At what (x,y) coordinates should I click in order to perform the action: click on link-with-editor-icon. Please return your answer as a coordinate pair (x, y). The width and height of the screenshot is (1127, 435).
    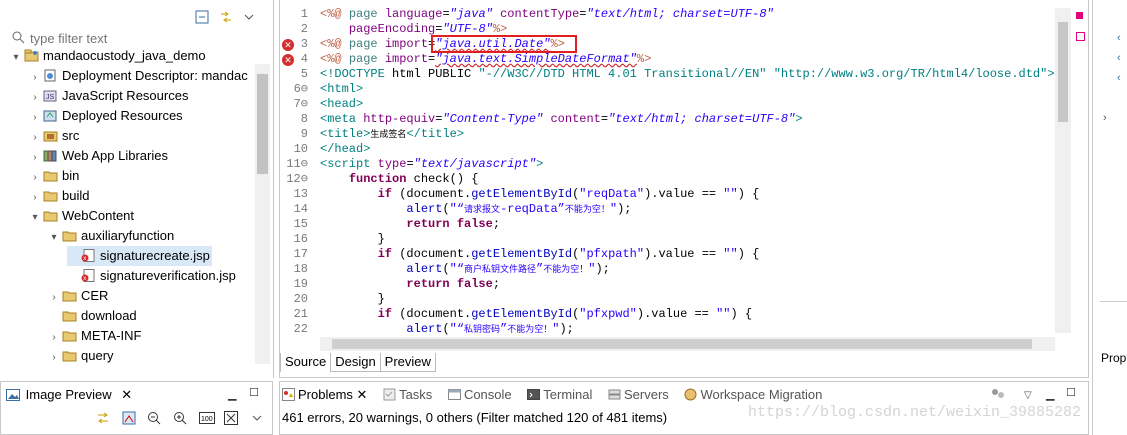
    Looking at the image, I should click on (226, 17).